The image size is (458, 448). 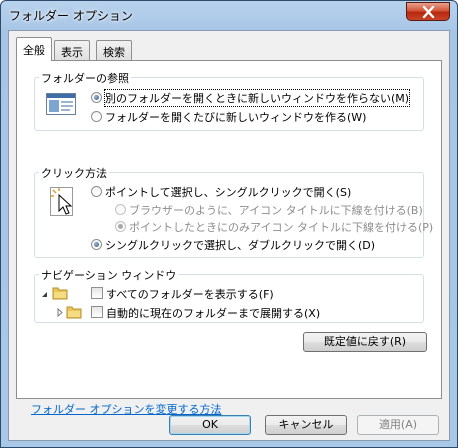 What do you see at coordinates (240, 245) in the screenshot?
I see `option-double-click-label: シングルクリックで選択し、ダブルクリックで開く(D)` at bounding box center [240, 245].